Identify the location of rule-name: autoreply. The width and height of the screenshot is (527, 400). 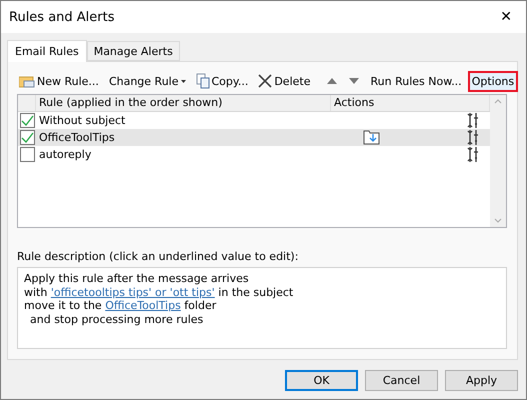
(65, 154).